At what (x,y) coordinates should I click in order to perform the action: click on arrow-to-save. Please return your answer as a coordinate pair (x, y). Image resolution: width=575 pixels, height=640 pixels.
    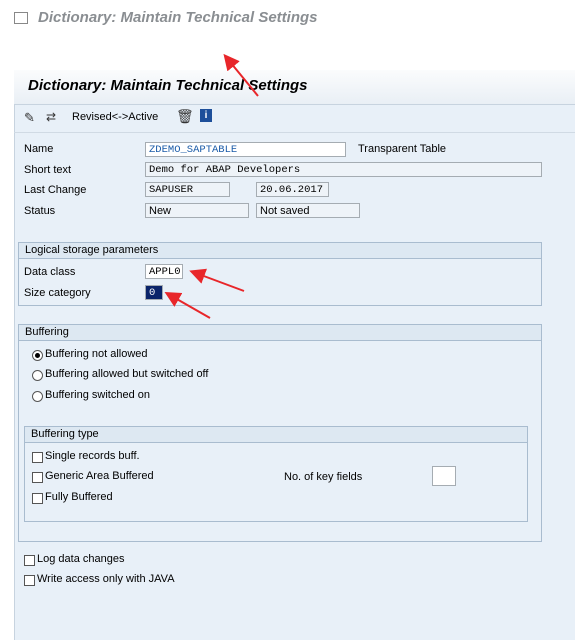
    Looking at the image, I should click on (241, 75).